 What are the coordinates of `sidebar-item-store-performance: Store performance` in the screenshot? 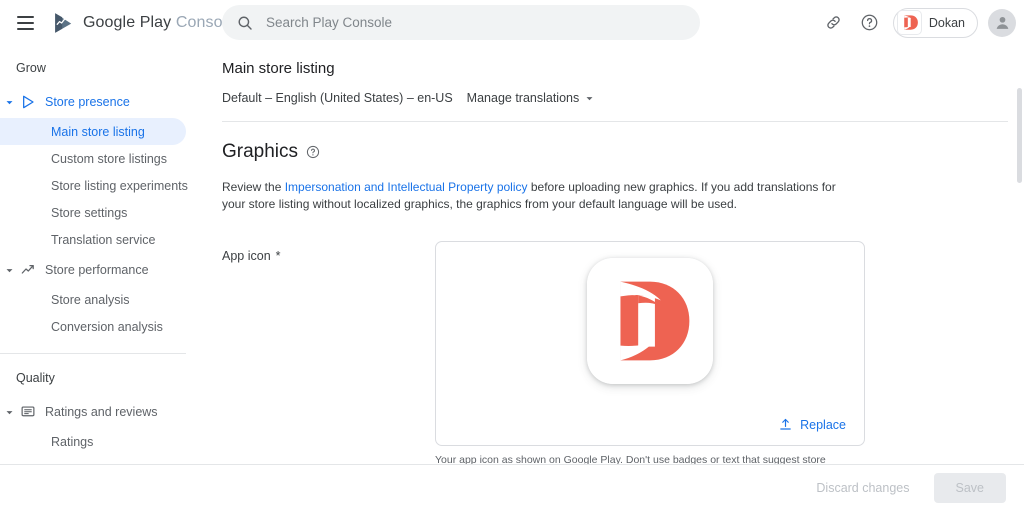 It's located at (93, 270).